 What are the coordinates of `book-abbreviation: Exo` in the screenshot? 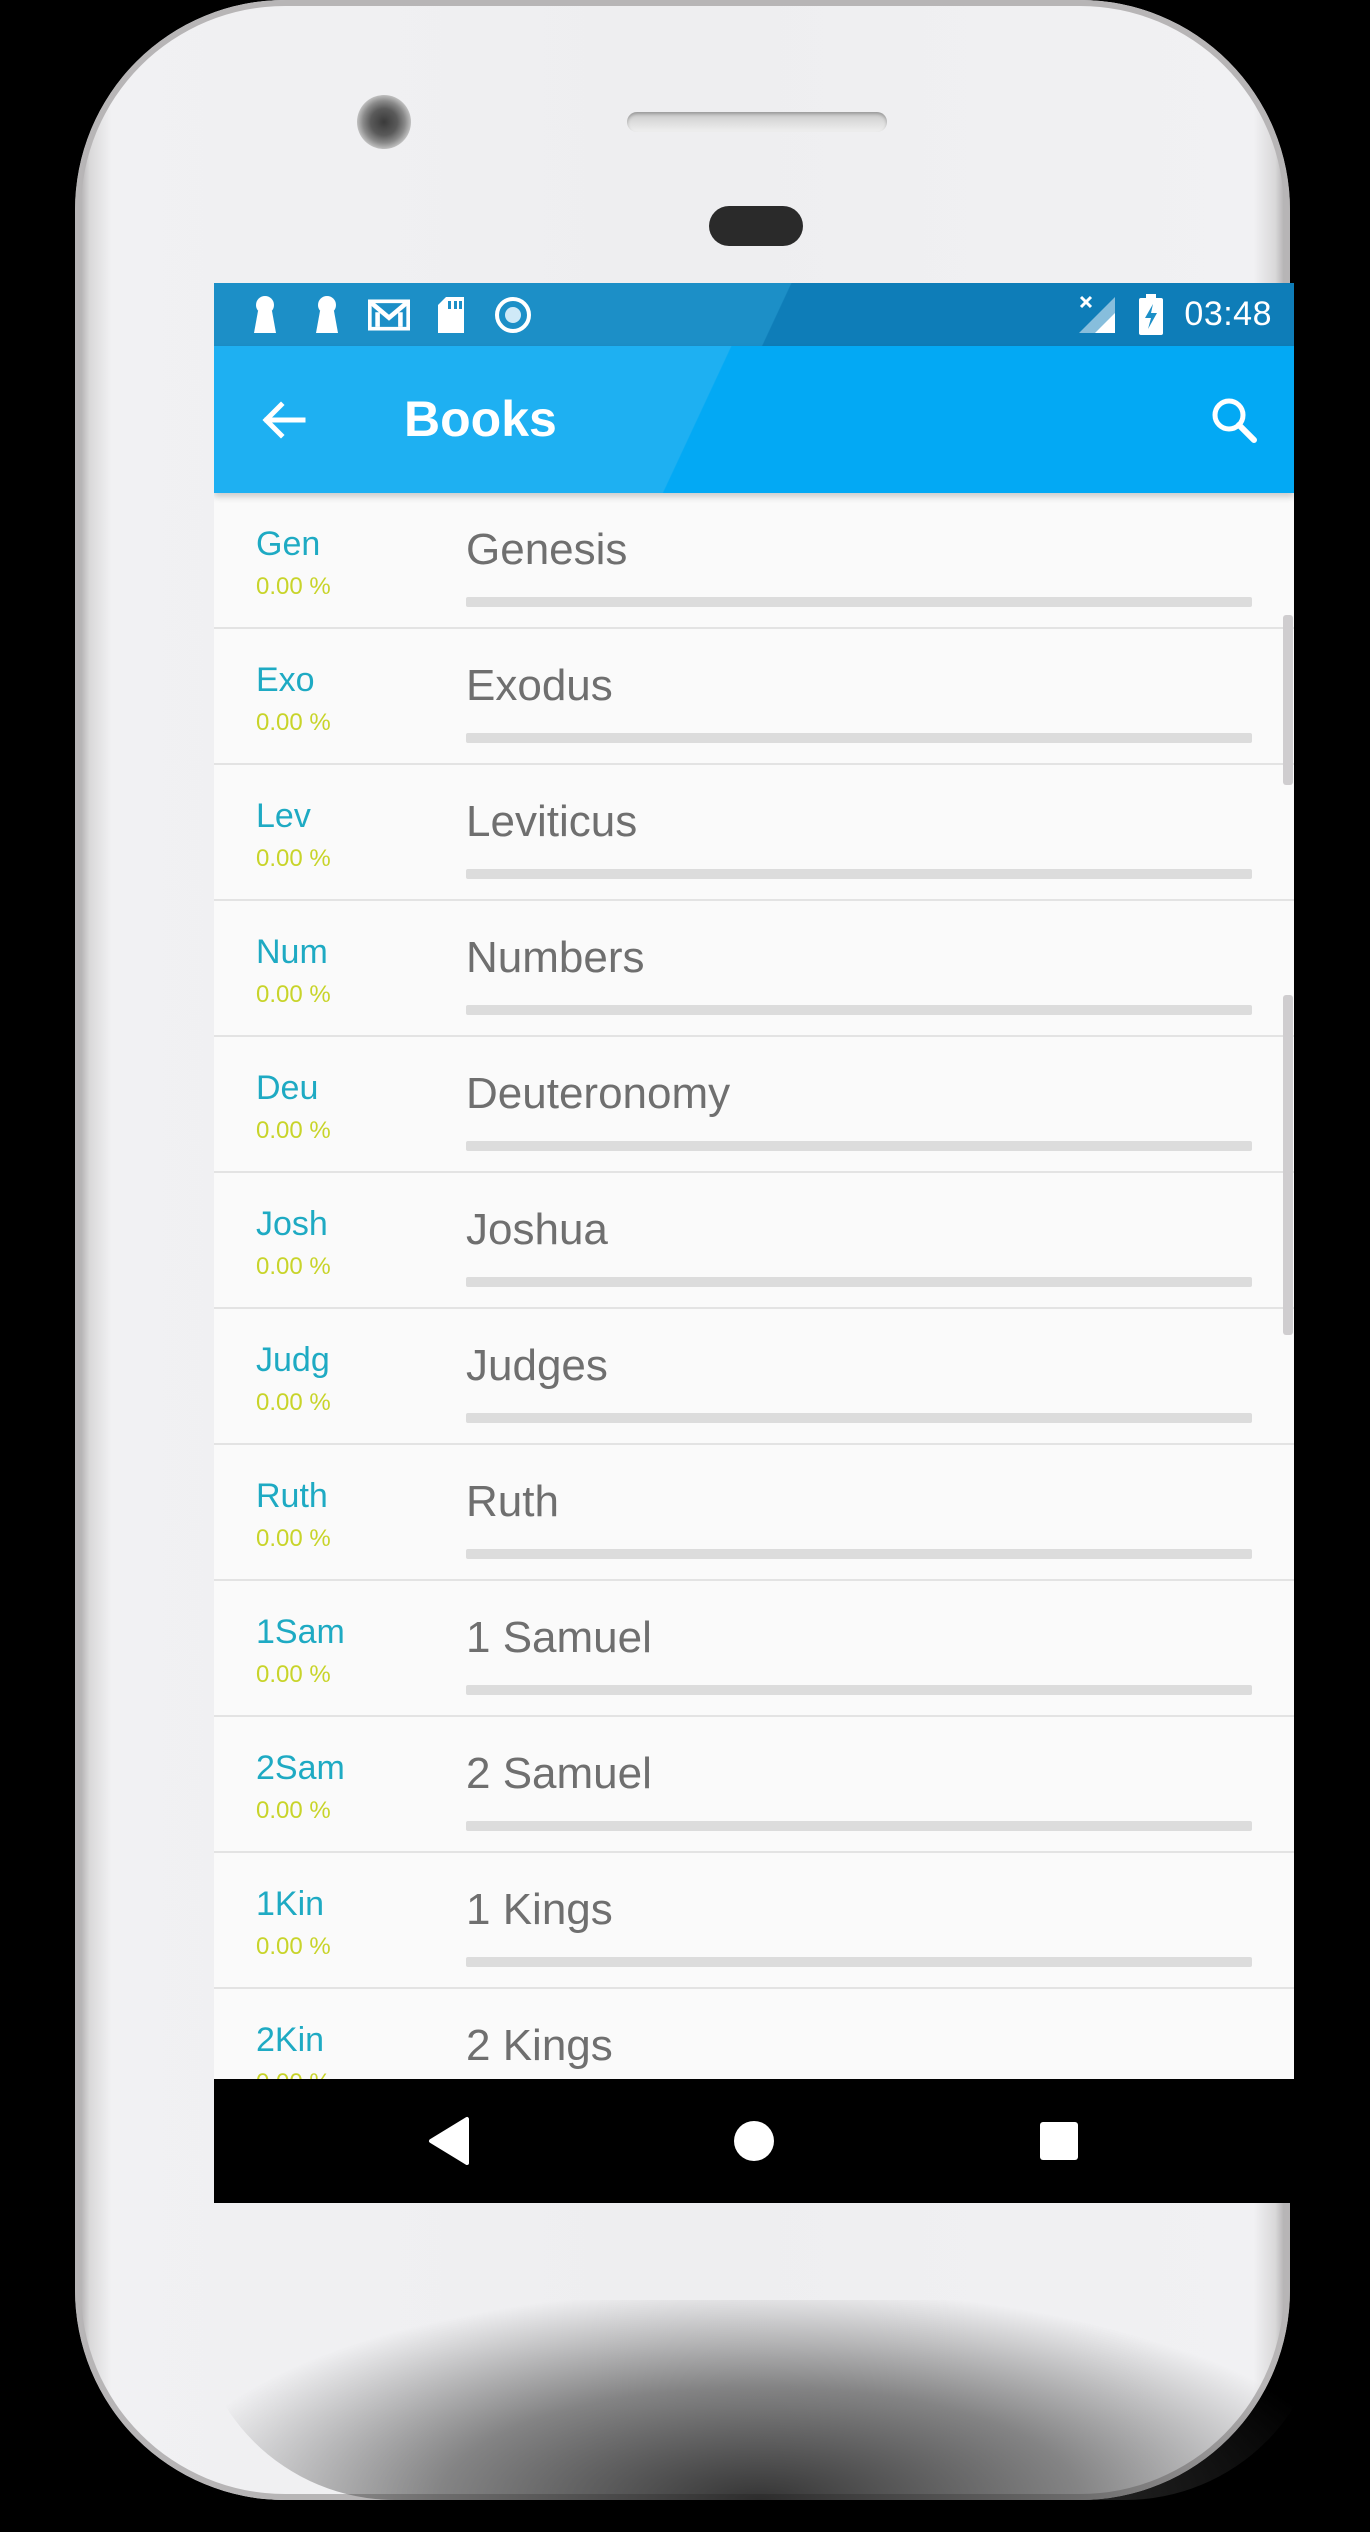 It's located at (285, 680).